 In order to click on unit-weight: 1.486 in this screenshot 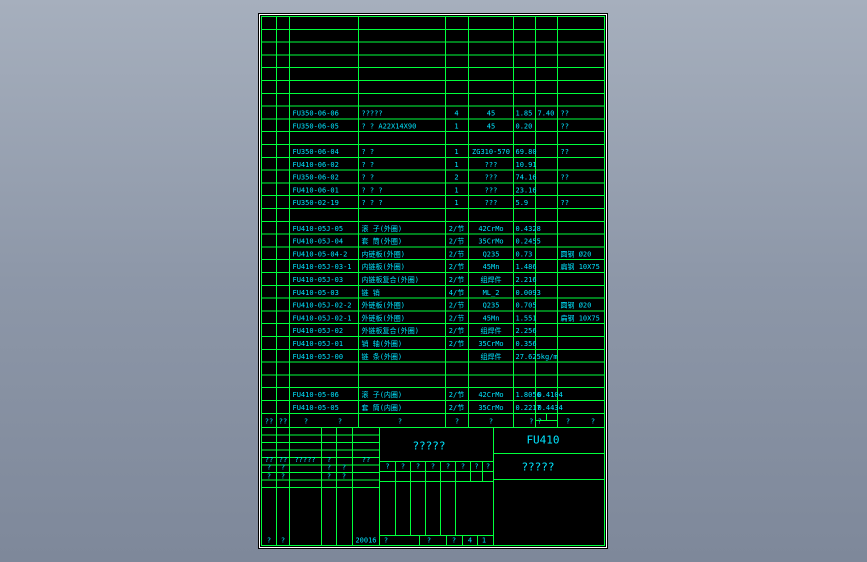, I will do `click(526, 267)`.